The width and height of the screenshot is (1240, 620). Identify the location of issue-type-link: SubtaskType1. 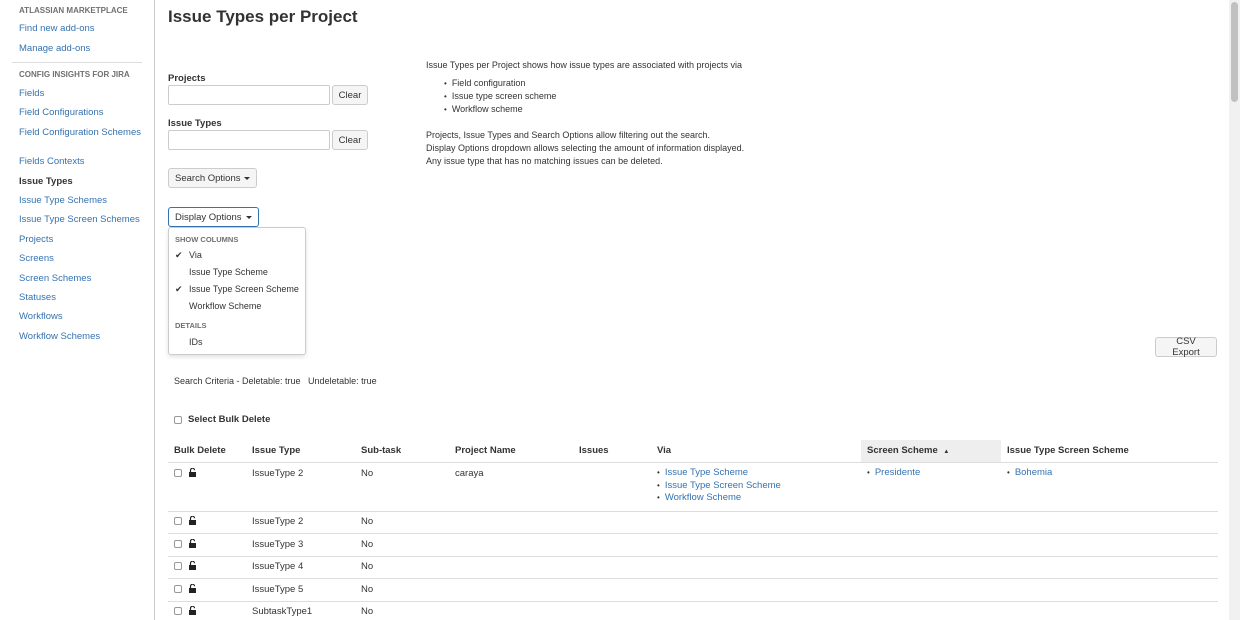
(282, 611).